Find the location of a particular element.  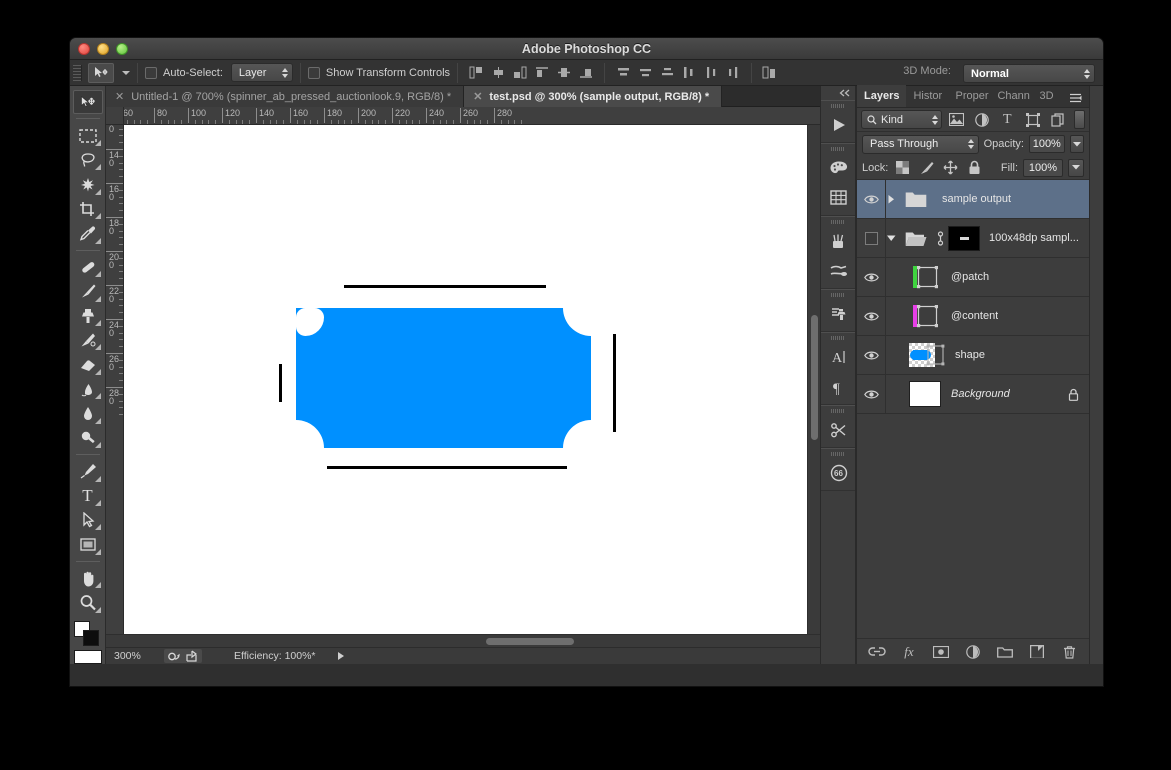

character-icon: A is located at coordinates (839, 357).